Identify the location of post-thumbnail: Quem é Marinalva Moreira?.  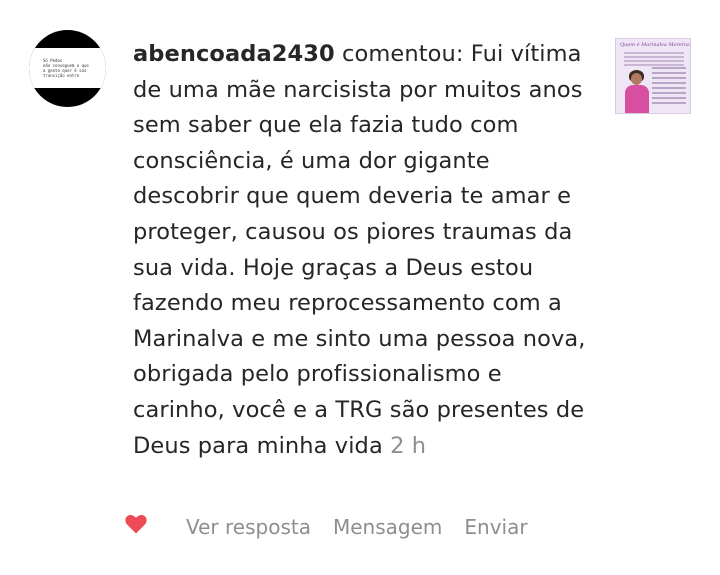
(653, 76).